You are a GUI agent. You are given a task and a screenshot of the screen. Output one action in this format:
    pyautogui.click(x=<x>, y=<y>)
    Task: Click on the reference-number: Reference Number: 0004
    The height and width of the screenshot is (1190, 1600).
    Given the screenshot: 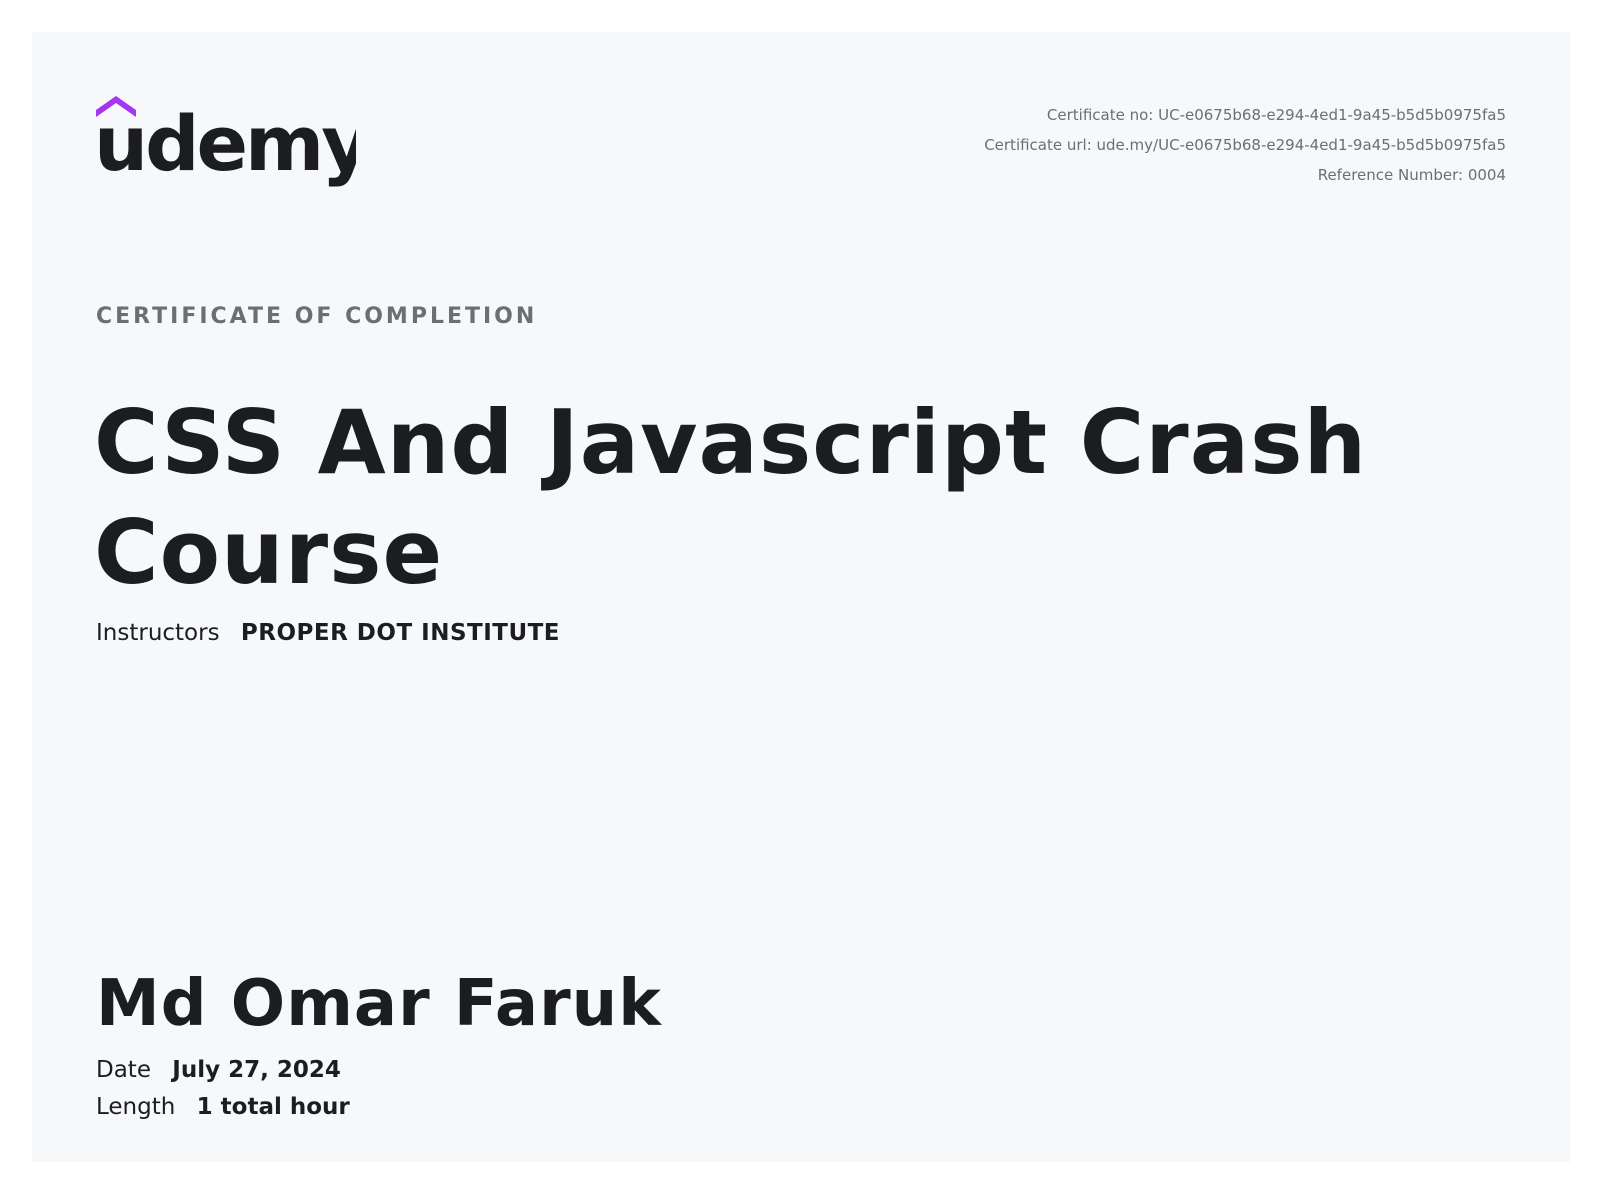 What is the action you would take?
    pyautogui.click(x=1411, y=175)
    